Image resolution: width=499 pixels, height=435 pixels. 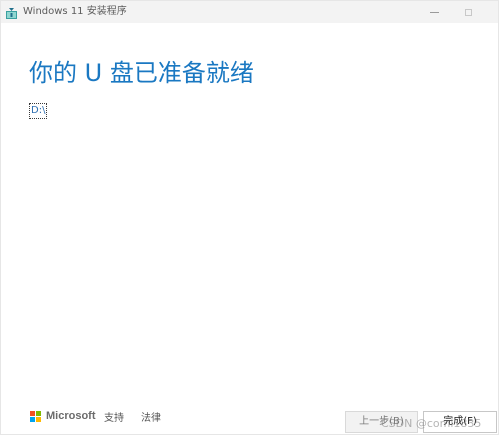 What do you see at coordinates (36, 416) in the screenshot?
I see `microsoft-logo-icon` at bounding box center [36, 416].